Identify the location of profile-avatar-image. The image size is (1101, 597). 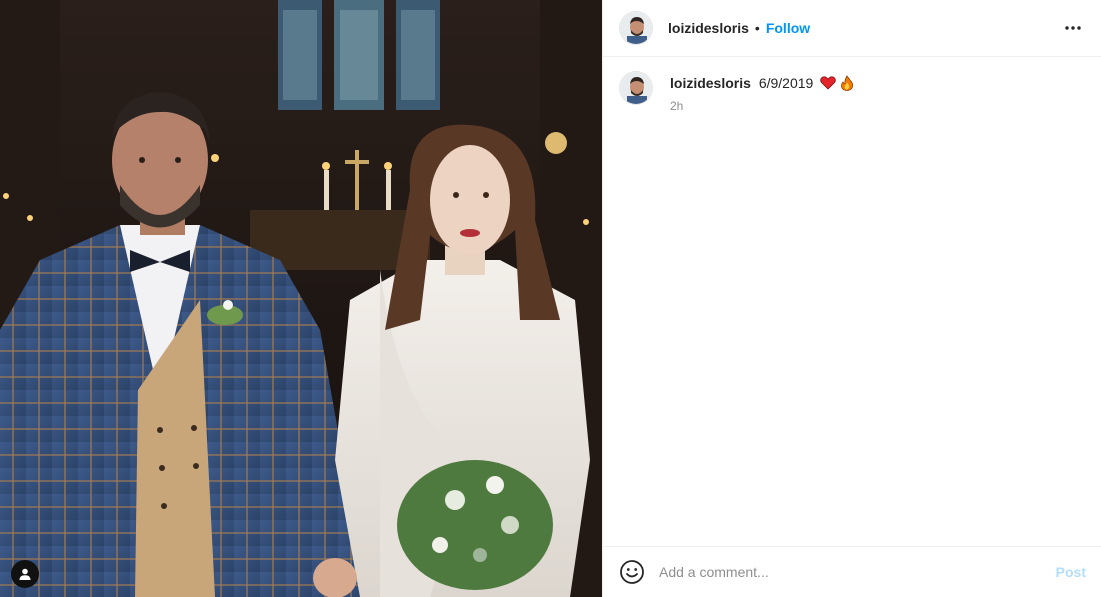
(636, 28).